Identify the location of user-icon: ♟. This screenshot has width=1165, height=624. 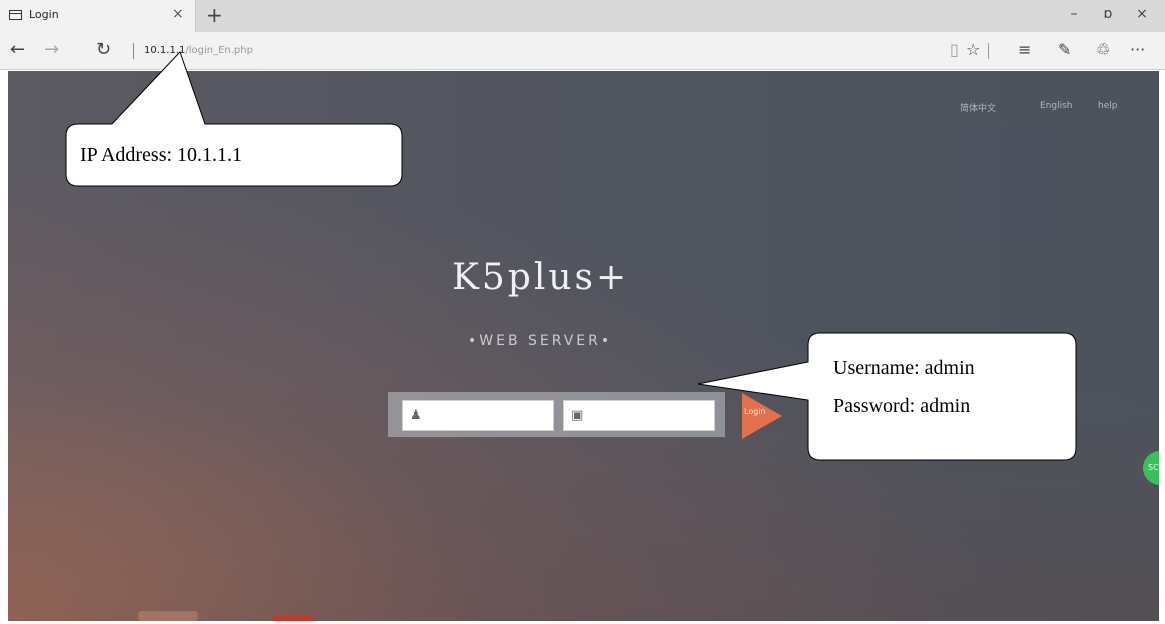
(416, 415).